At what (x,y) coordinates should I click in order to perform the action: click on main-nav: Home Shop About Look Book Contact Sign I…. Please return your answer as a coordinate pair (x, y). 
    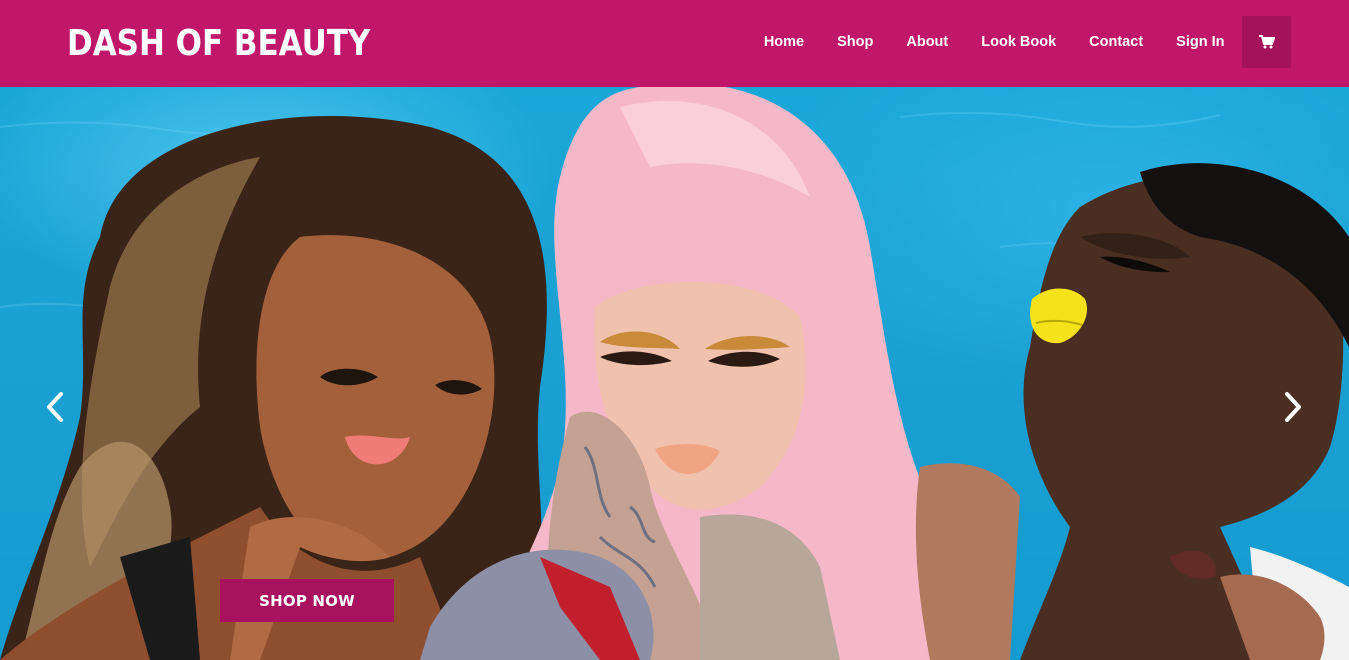
    Looking at the image, I should click on (1019, 42).